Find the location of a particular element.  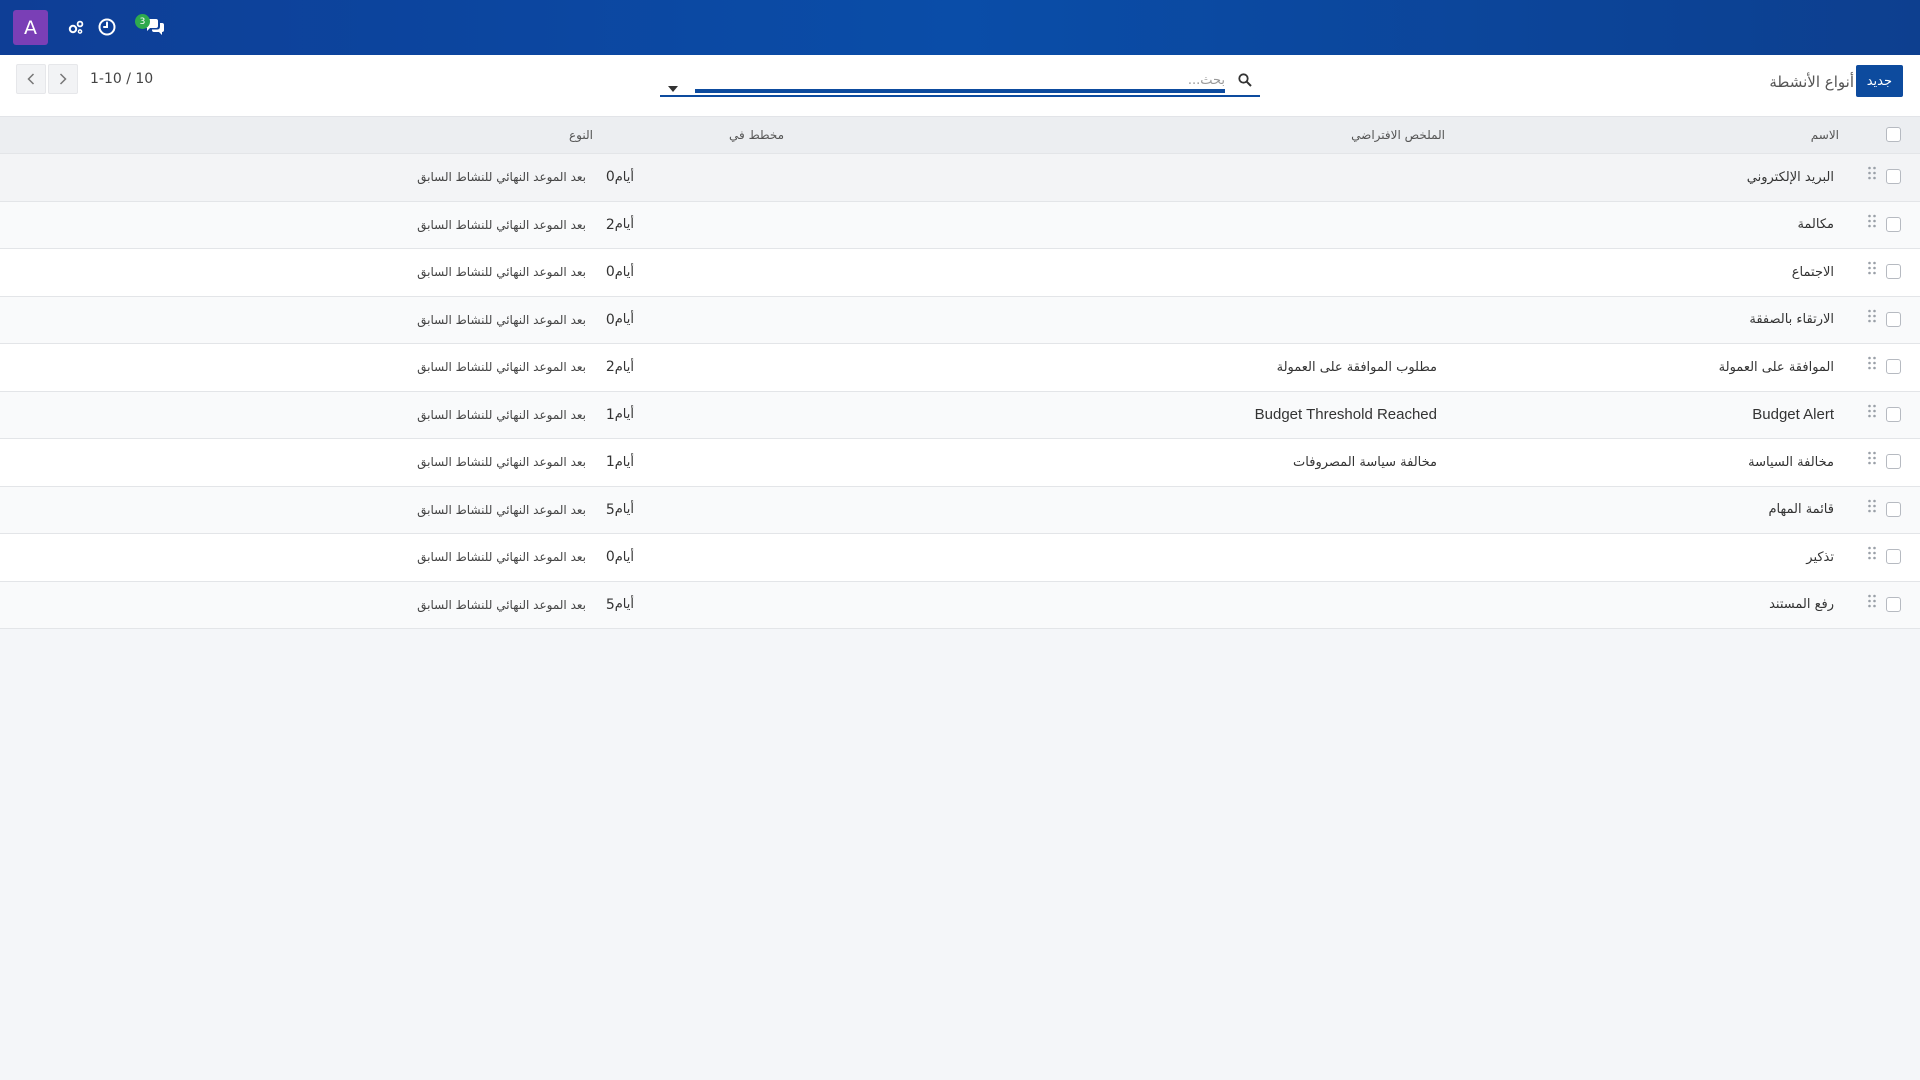

row-summary: Budget Threshold Reached is located at coordinates (1345, 415).